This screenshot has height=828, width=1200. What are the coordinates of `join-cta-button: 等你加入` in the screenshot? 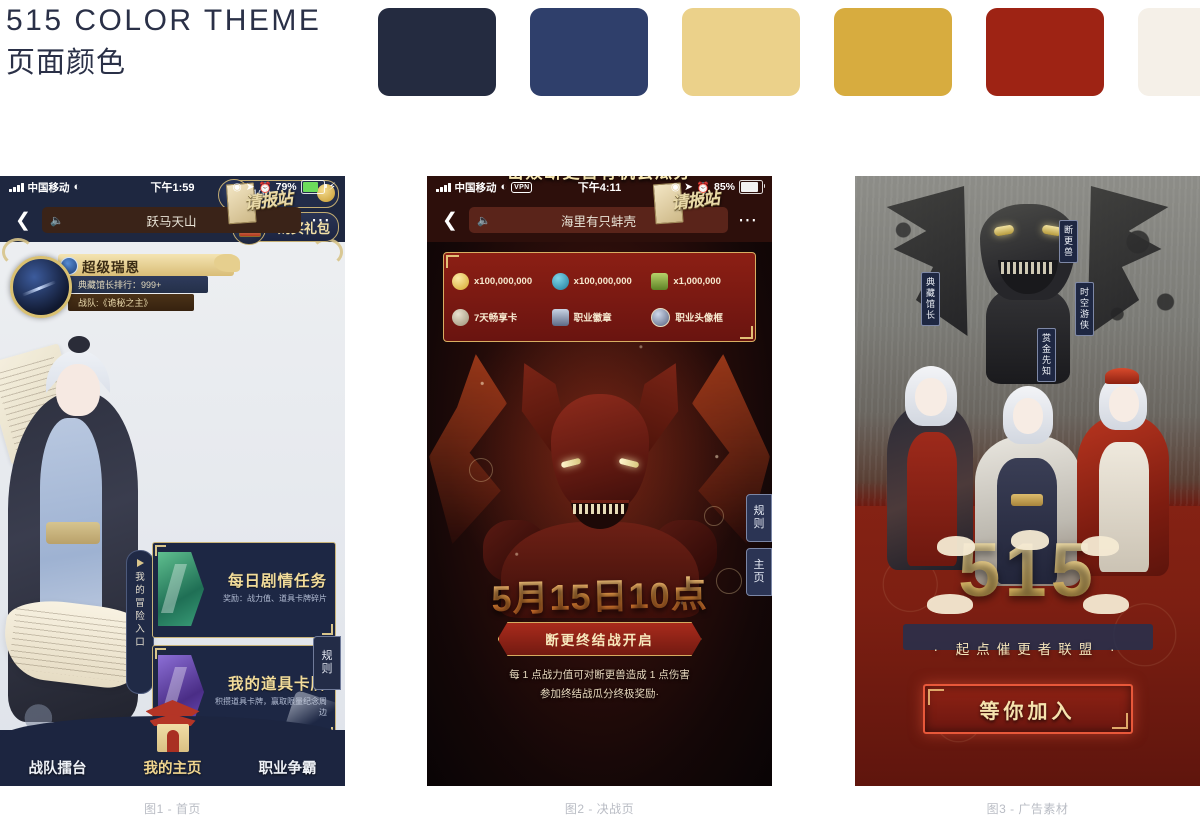 It's located at (1027, 709).